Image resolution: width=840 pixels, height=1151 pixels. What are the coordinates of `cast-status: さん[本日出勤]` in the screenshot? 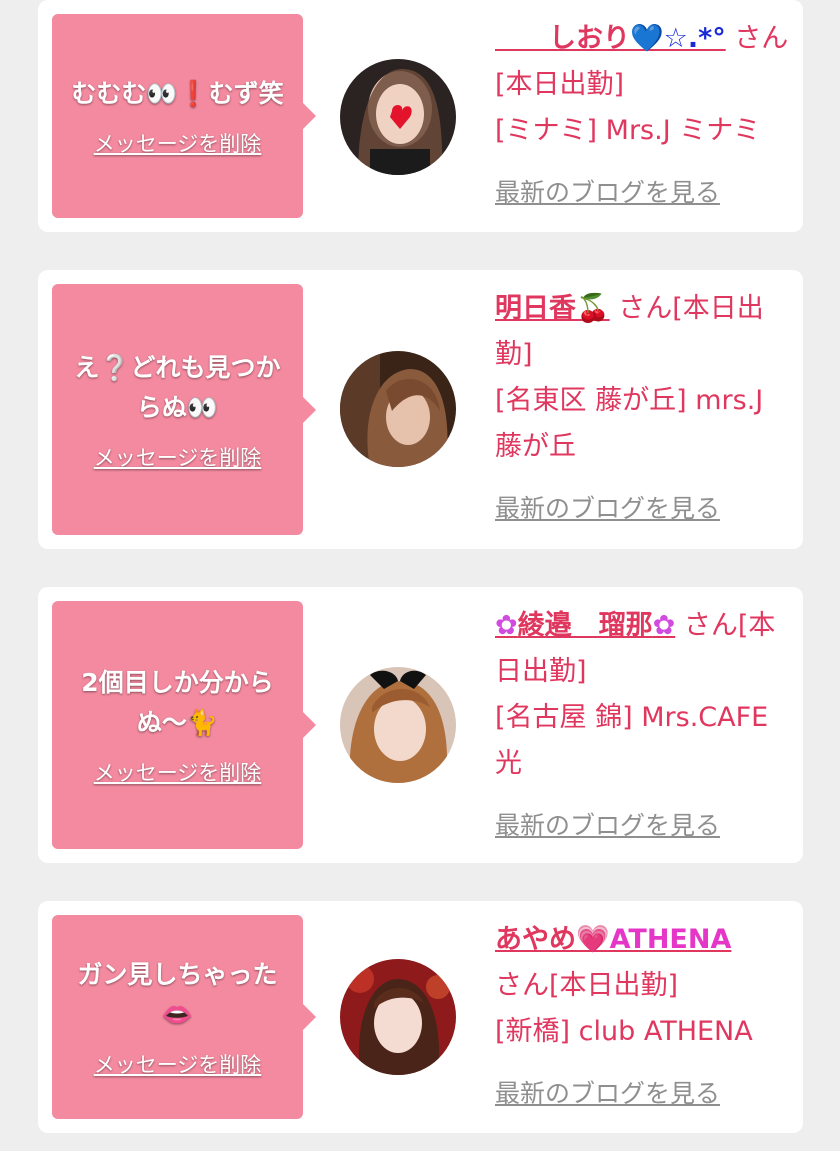 It's located at (587, 985).